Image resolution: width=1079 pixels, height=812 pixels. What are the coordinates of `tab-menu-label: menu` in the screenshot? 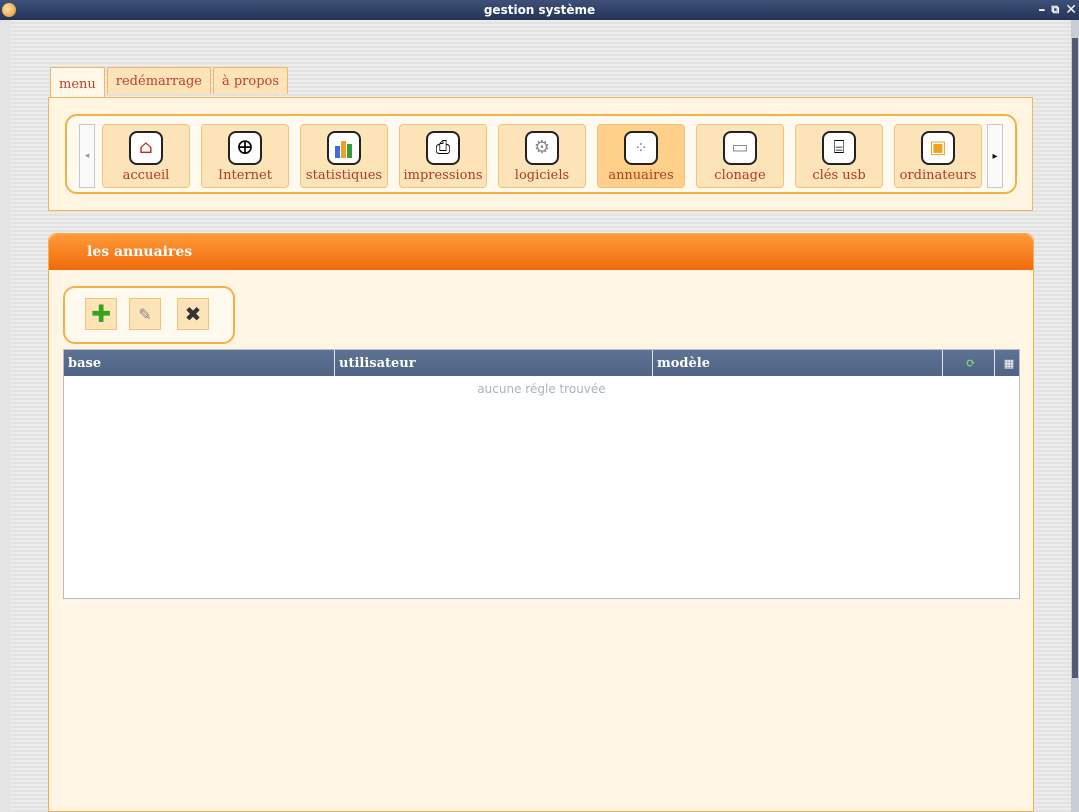 It's located at (77, 84).